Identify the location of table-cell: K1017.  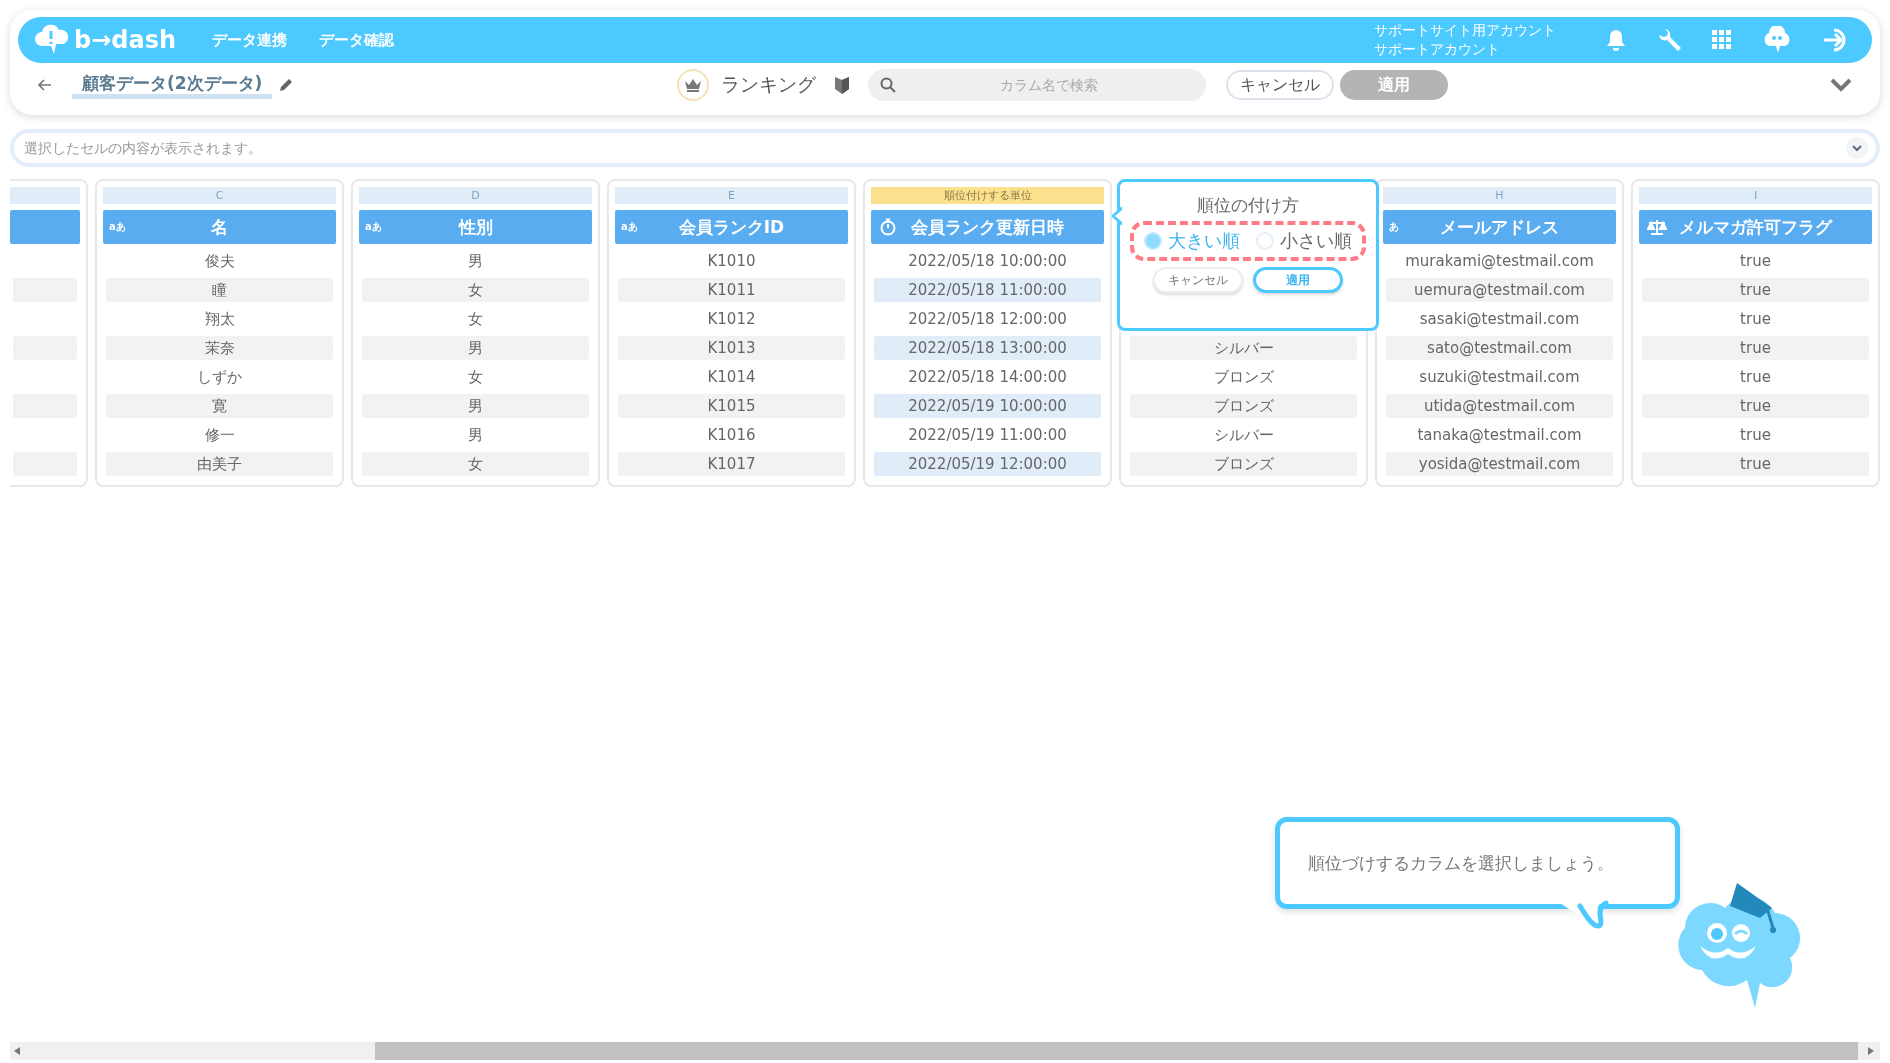
(731, 464).